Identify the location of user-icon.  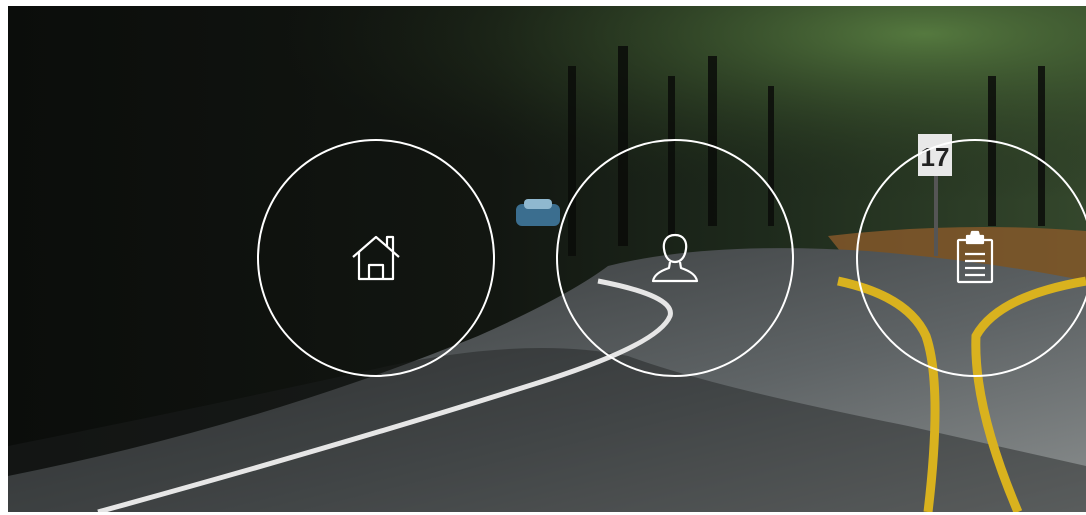
(675, 258).